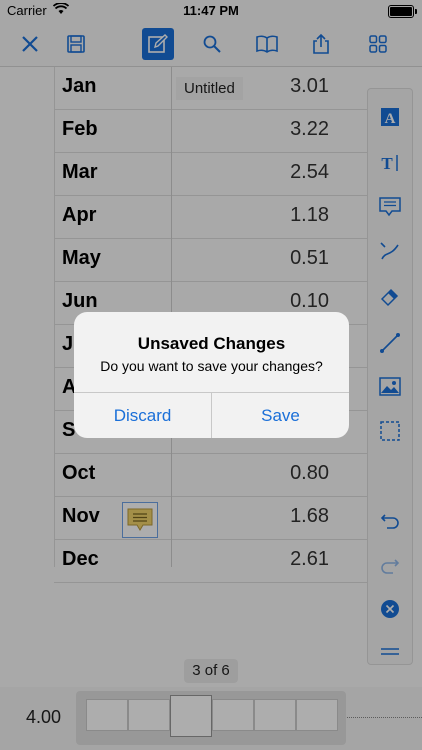 This screenshot has height=750, width=422. Describe the element at coordinates (211, 366) in the screenshot. I see `dialog-message: Do you want to save your changes?` at that location.